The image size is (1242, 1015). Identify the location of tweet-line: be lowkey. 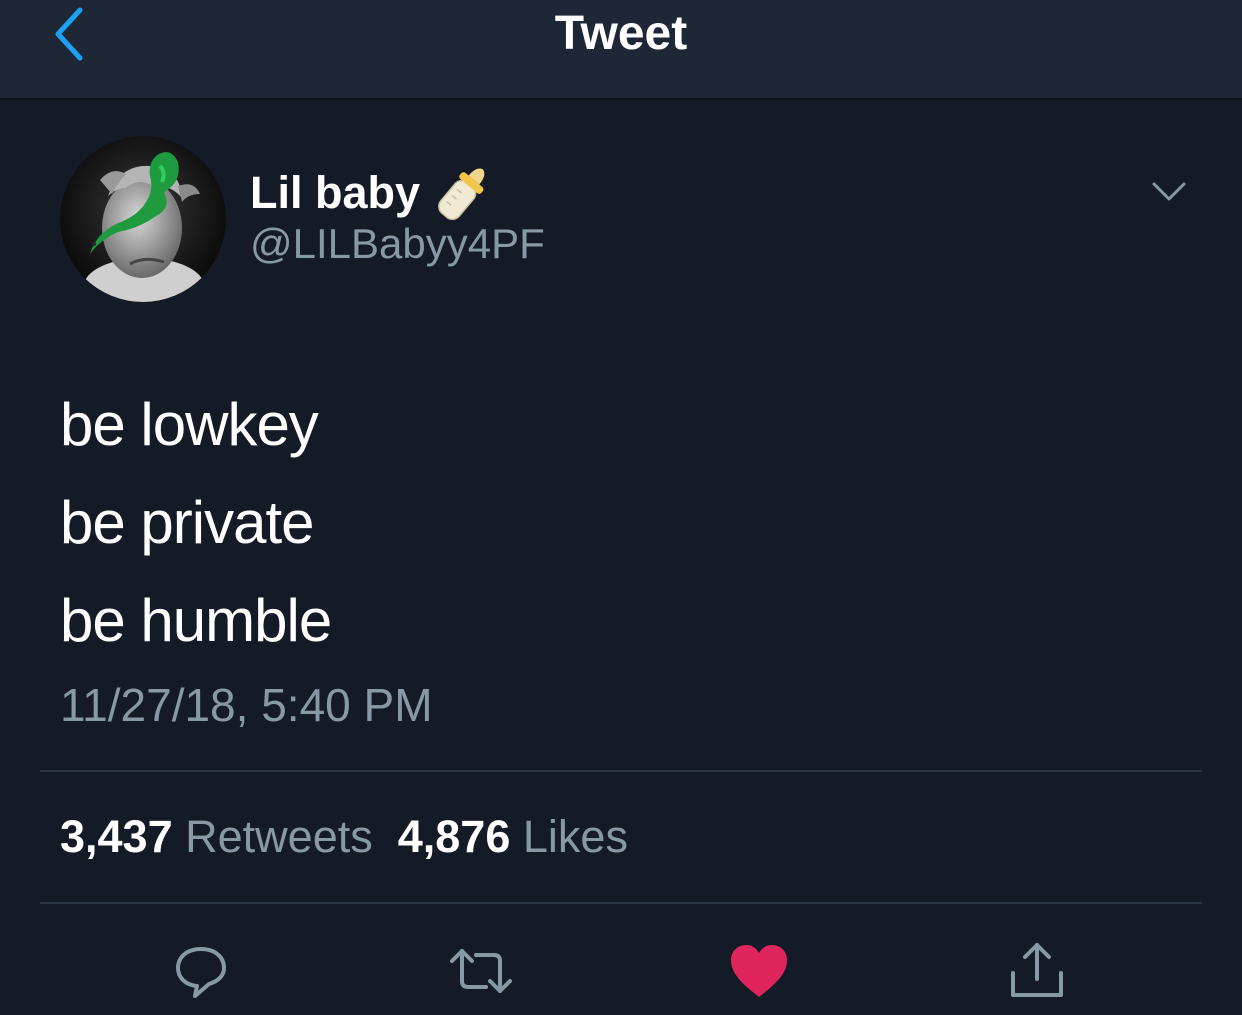
(189, 424).